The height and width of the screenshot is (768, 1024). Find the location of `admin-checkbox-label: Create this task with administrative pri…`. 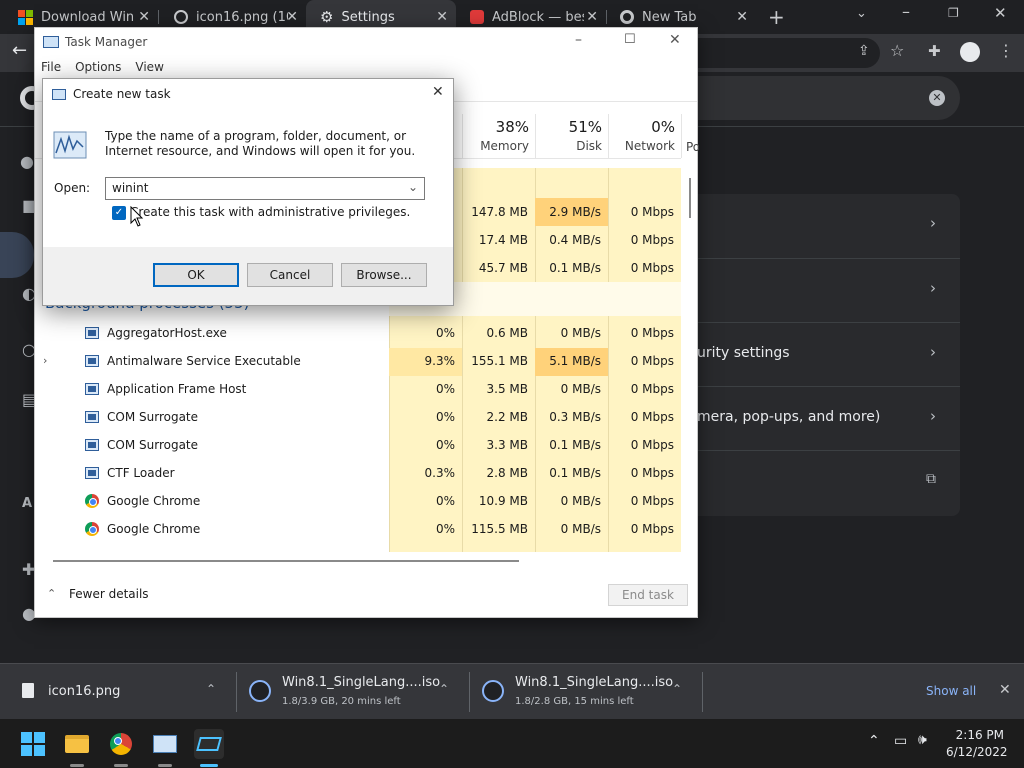

admin-checkbox-label: Create this task with administrative pri… is located at coordinates (270, 212).